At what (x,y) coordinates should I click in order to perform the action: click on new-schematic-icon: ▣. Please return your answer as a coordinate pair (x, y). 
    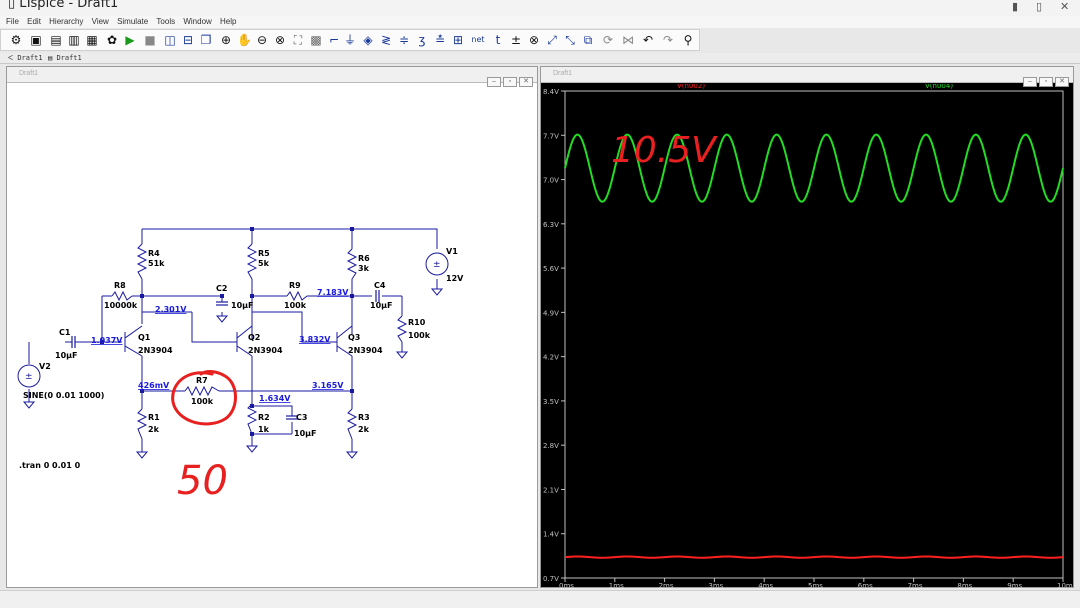
    Looking at the image, I should click on (36, 40).